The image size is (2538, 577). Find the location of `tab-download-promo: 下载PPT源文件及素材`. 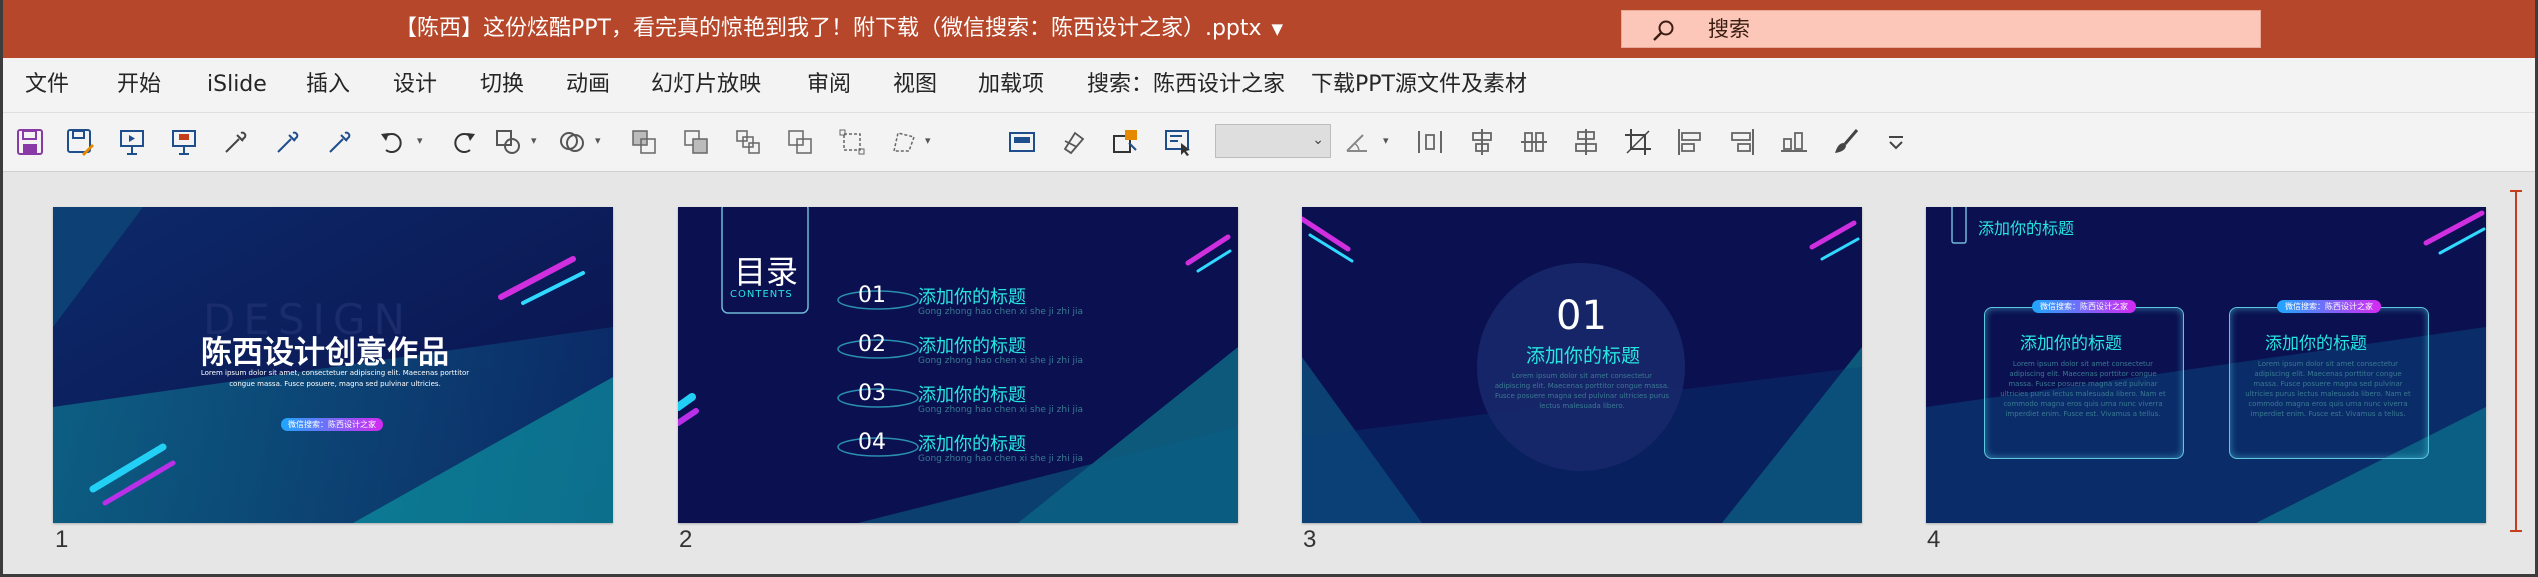

tab-download-promo: 下载PPT源文件及素材 is located at coordinates (1419, 85).